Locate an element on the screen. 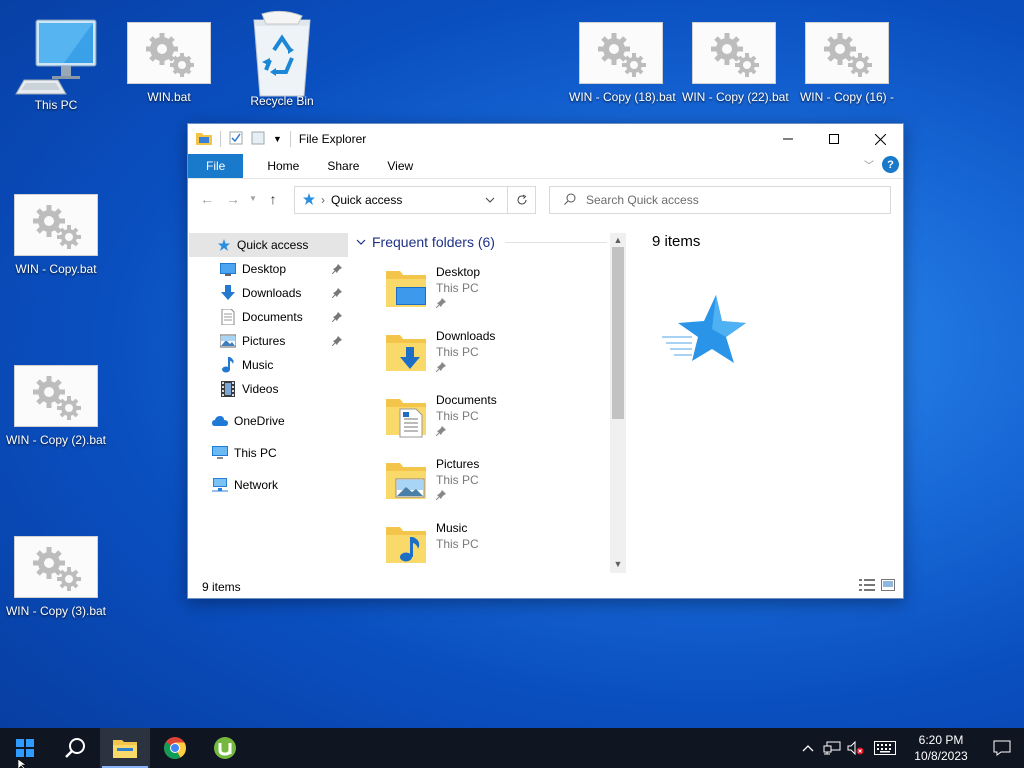 The width and height of the screenshot is (1024, 768). recycle-bin-icon is located at coordinates (282, 54).